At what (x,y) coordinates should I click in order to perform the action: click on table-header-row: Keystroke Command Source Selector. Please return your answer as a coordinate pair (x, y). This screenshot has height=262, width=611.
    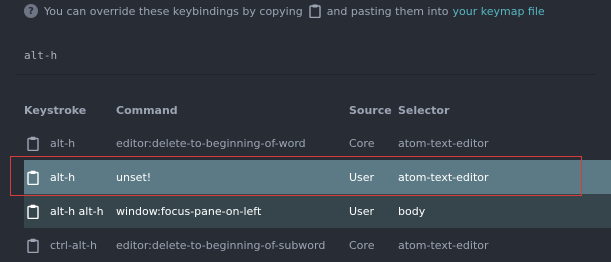
    Looking at the image, I should click on (317, 110).